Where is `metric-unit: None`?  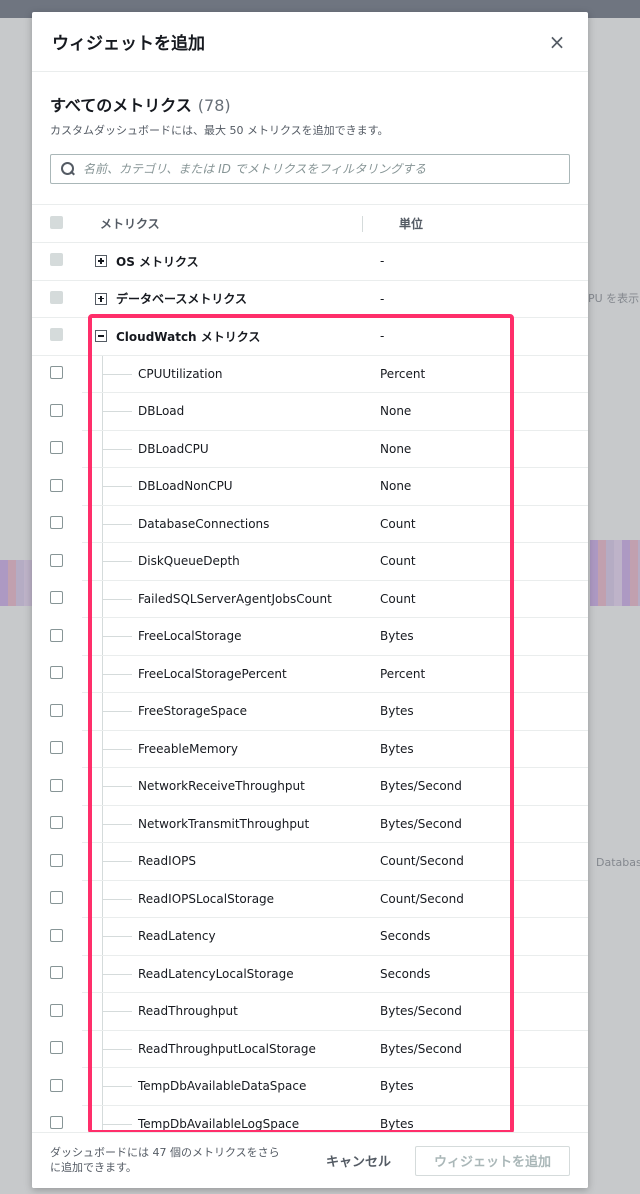
metric-unit: None is located at coordinates (475, 412).